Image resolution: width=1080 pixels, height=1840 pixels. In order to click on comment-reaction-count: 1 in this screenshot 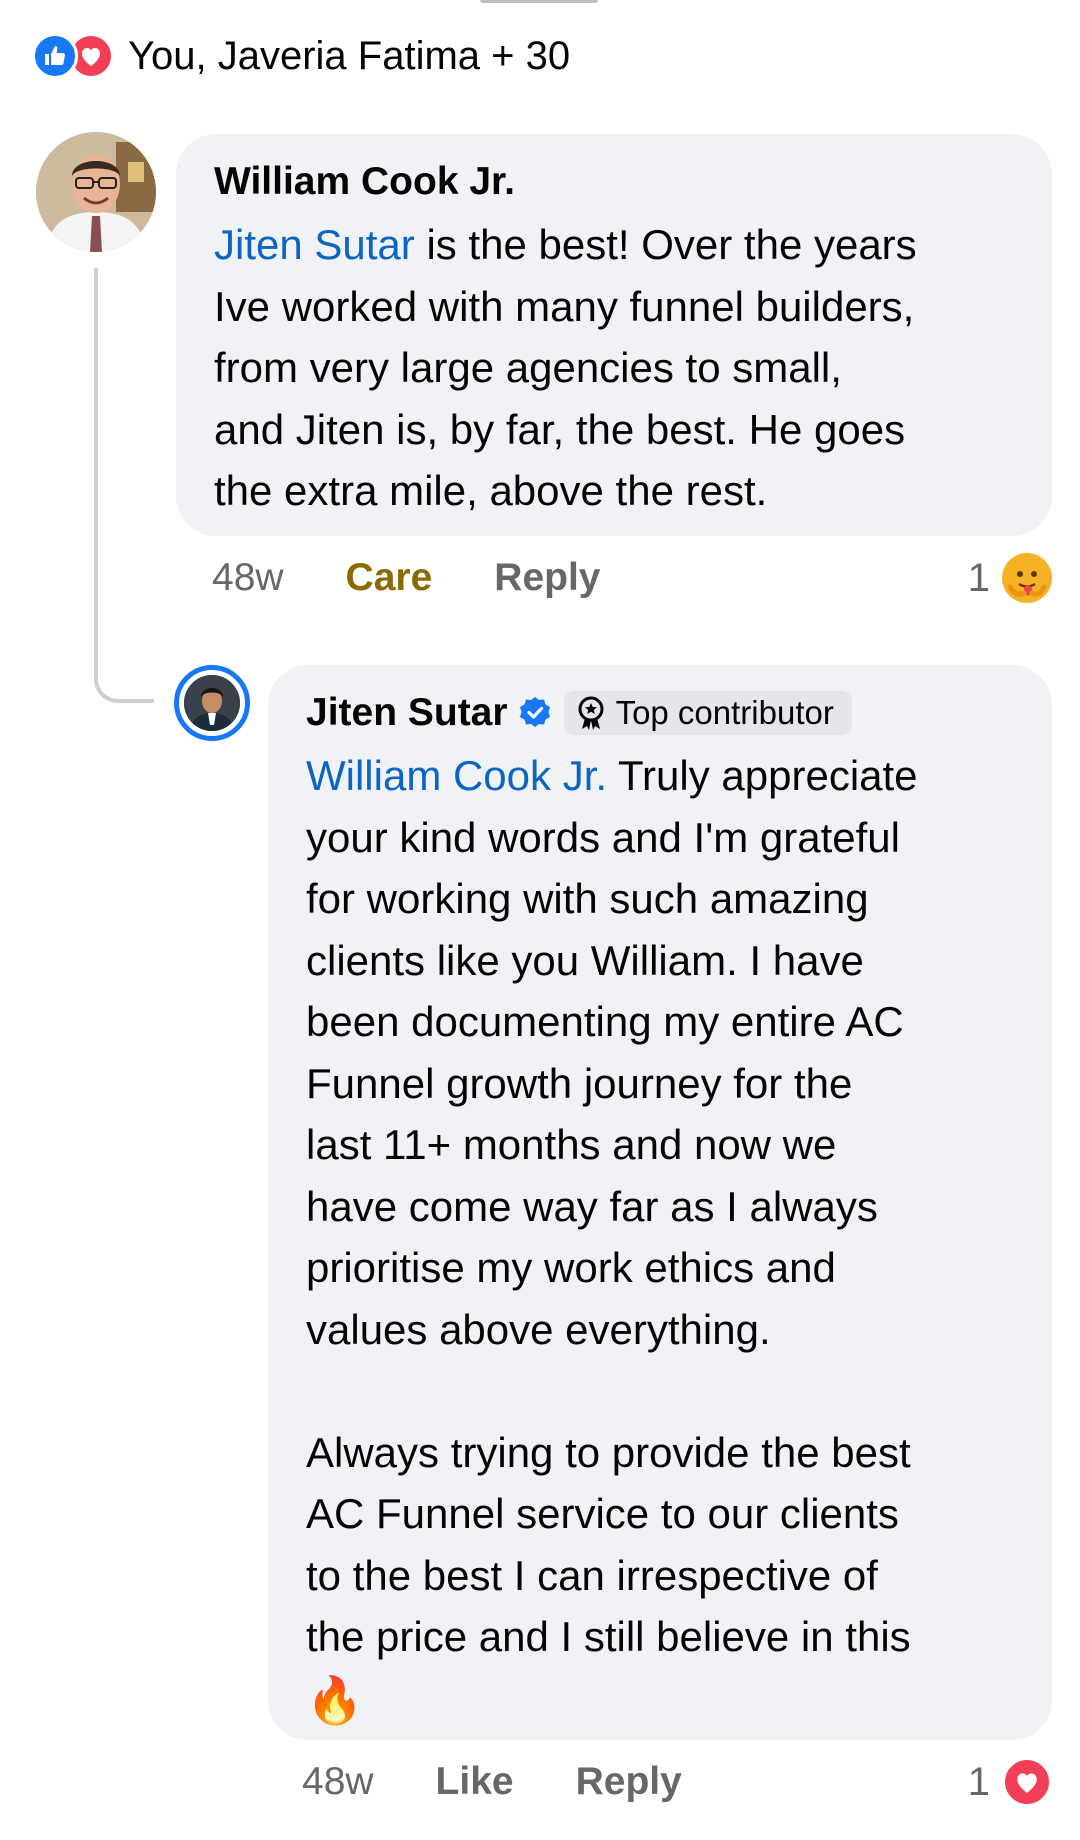, I will do `click(1010, 578)`.